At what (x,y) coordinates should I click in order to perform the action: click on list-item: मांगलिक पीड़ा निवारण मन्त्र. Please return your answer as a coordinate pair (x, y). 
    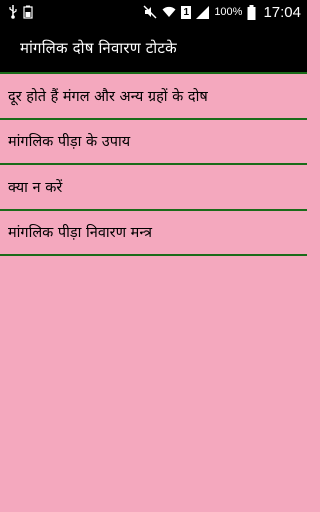
    Looking at the image, I should click on (153, 233).